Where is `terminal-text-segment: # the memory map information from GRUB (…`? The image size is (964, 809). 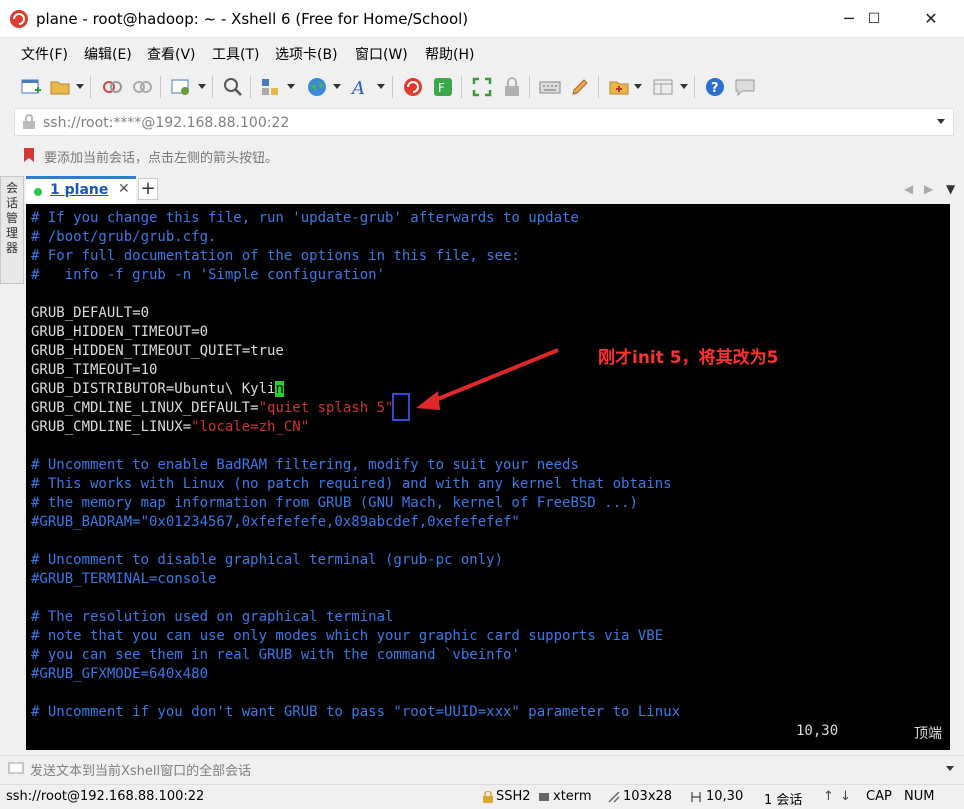
terminal-text-segment: # the memory map information from GRUB (… is located at coordinates (334, 503).